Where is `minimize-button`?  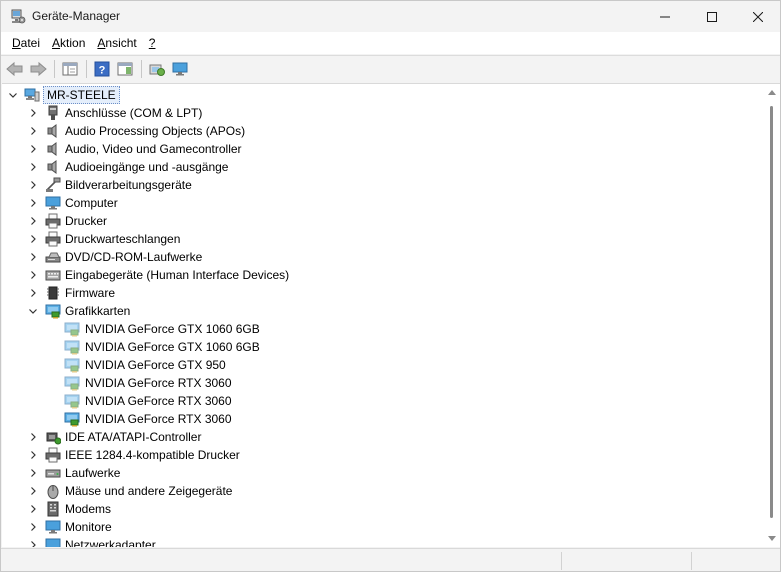
minimize-button is located at coordinates (665, 16).